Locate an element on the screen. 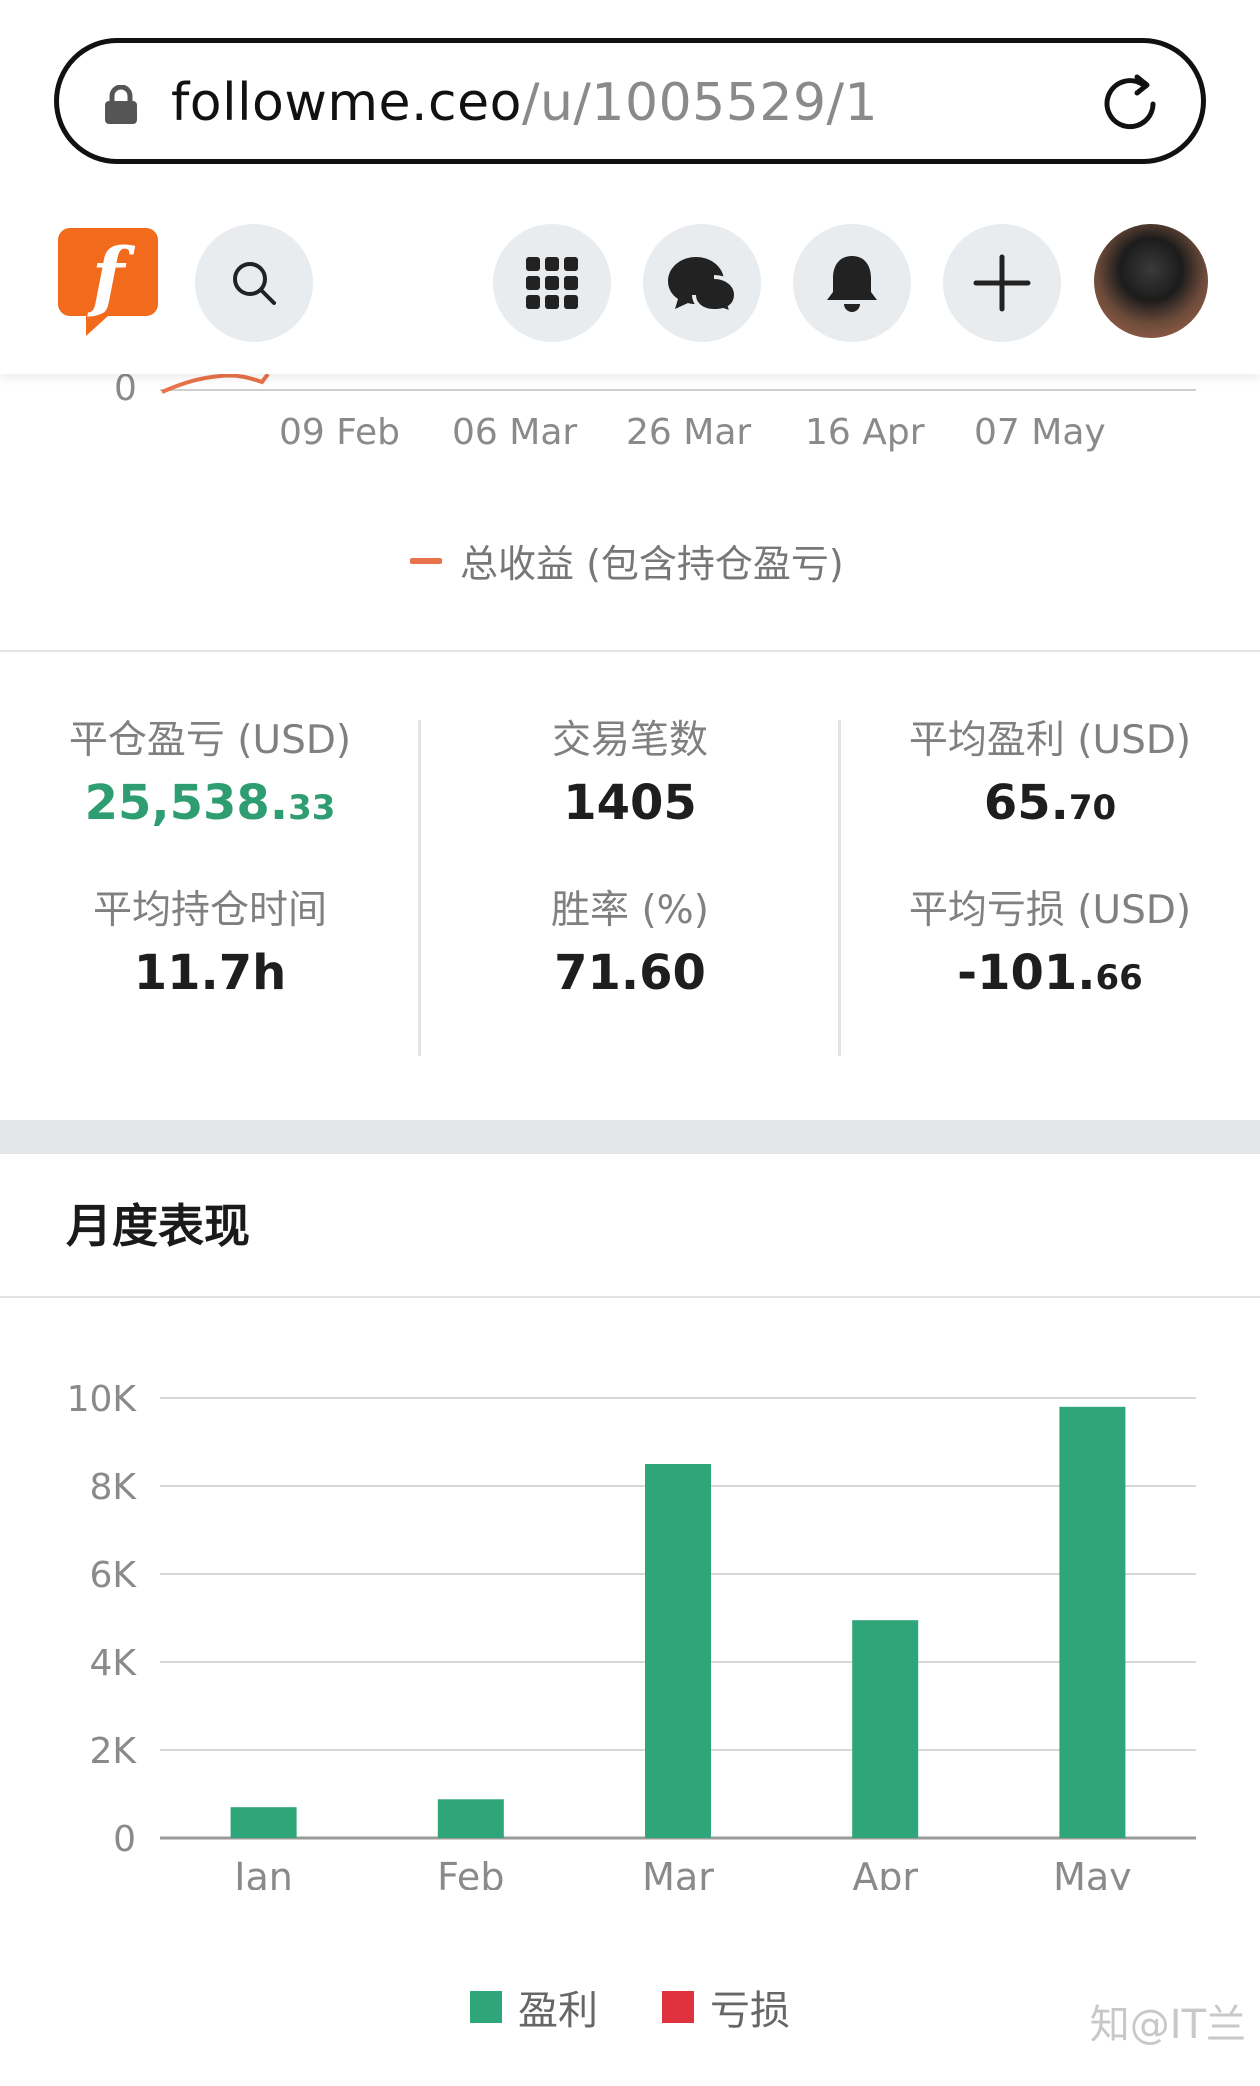 Image resolution: width=1260 pixels, height=2086 pixels. stat-avg-loss: 平均亏损 (USD) -101.66 is located at coordinates (1050, 947).